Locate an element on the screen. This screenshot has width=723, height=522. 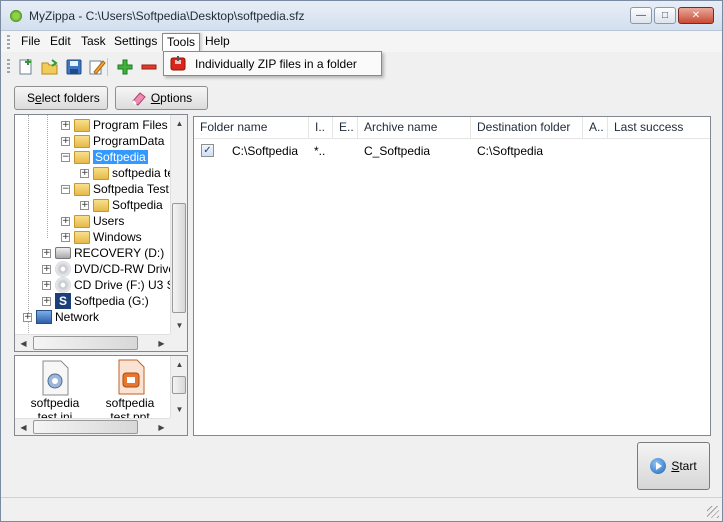
menu-grip is located at coordinates (8, 42).